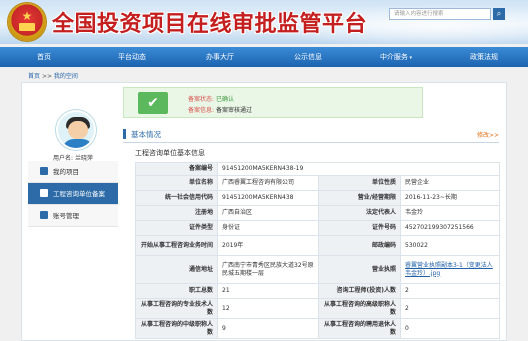 Image resolution: width=528 pixels, height=341 pixels. What do you see at coordinates (76, 130) in the screenshot?
I see `avatar` at bounding box center [76, 130].